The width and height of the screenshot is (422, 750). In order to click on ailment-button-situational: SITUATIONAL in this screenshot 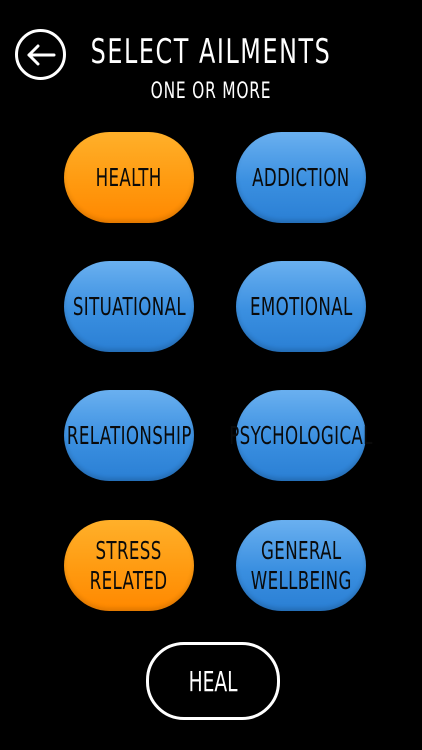, I will do `click(129, 306)`.